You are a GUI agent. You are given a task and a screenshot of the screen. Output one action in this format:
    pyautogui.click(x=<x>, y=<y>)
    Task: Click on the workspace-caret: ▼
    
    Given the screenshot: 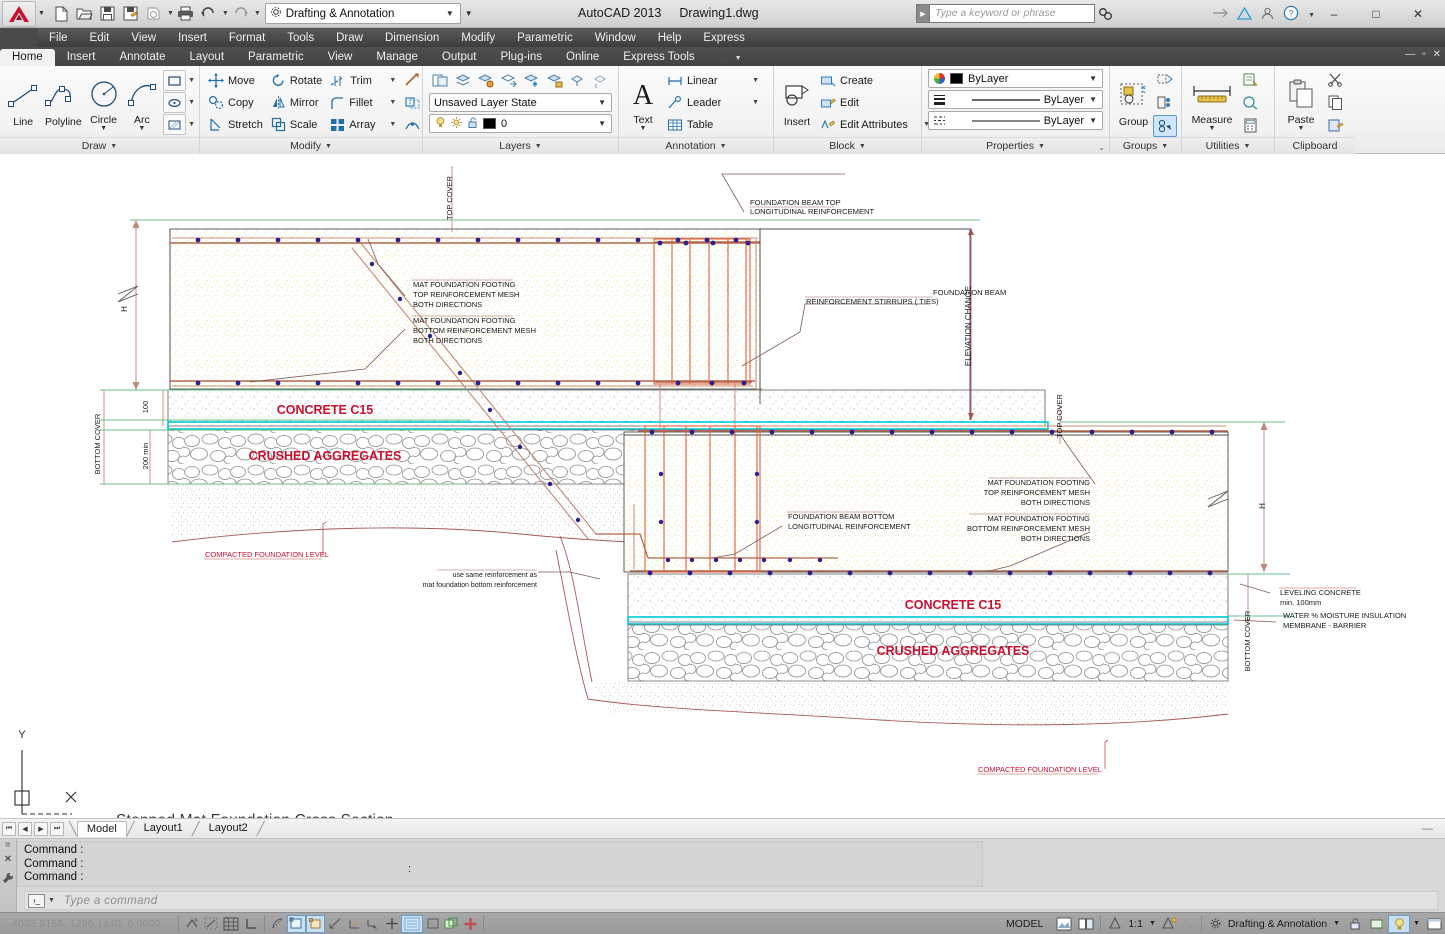 What is the action you would take?
    pyautogui.click(x=1336, y=923)
    